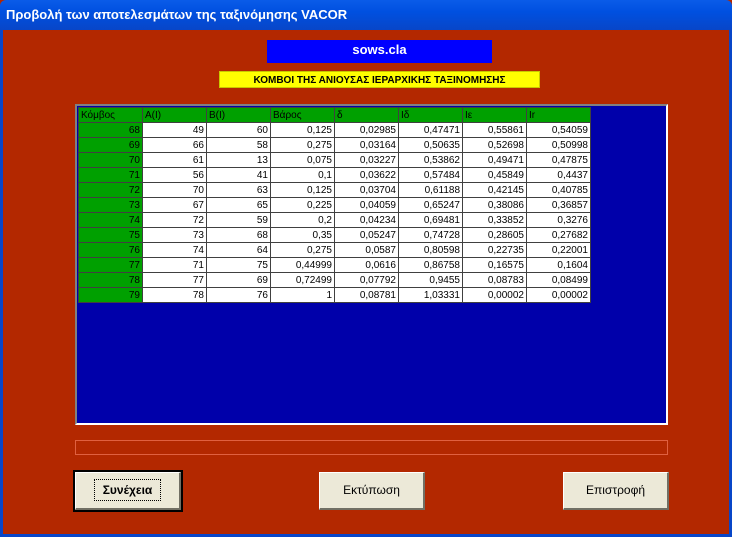 This screenshot has height=537, width=732. Describe the element at coordinates (238, 295) in the screenshot. I see `table-cell: 76` at that location.